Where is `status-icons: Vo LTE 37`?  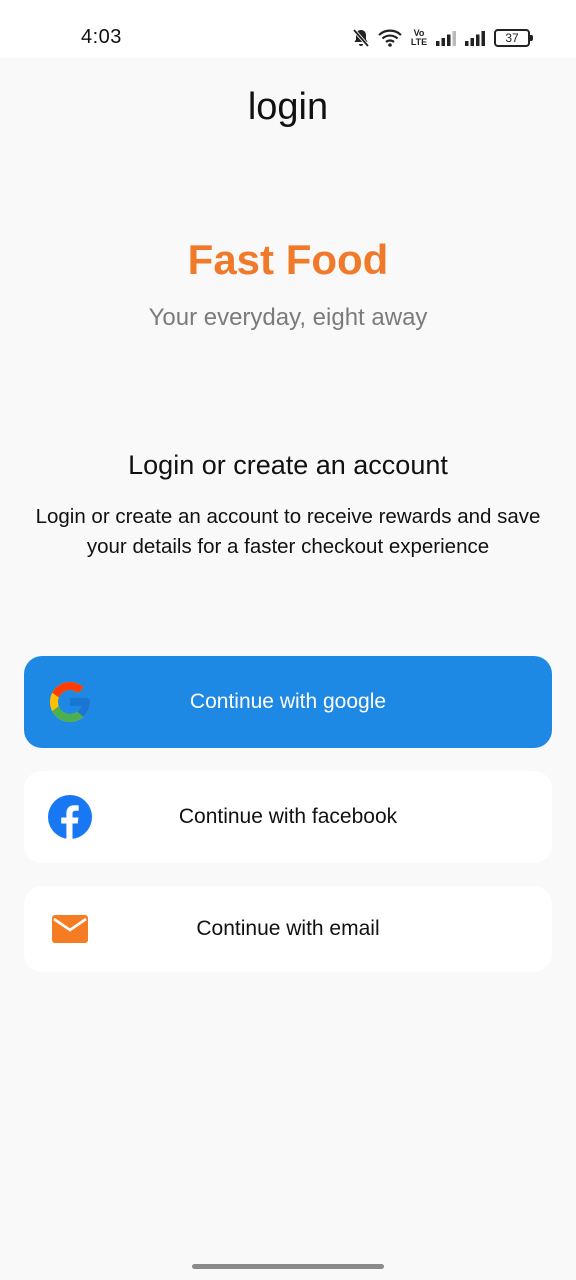 status-icons: Vo LTE 37 is located at coordinates (442, 38).